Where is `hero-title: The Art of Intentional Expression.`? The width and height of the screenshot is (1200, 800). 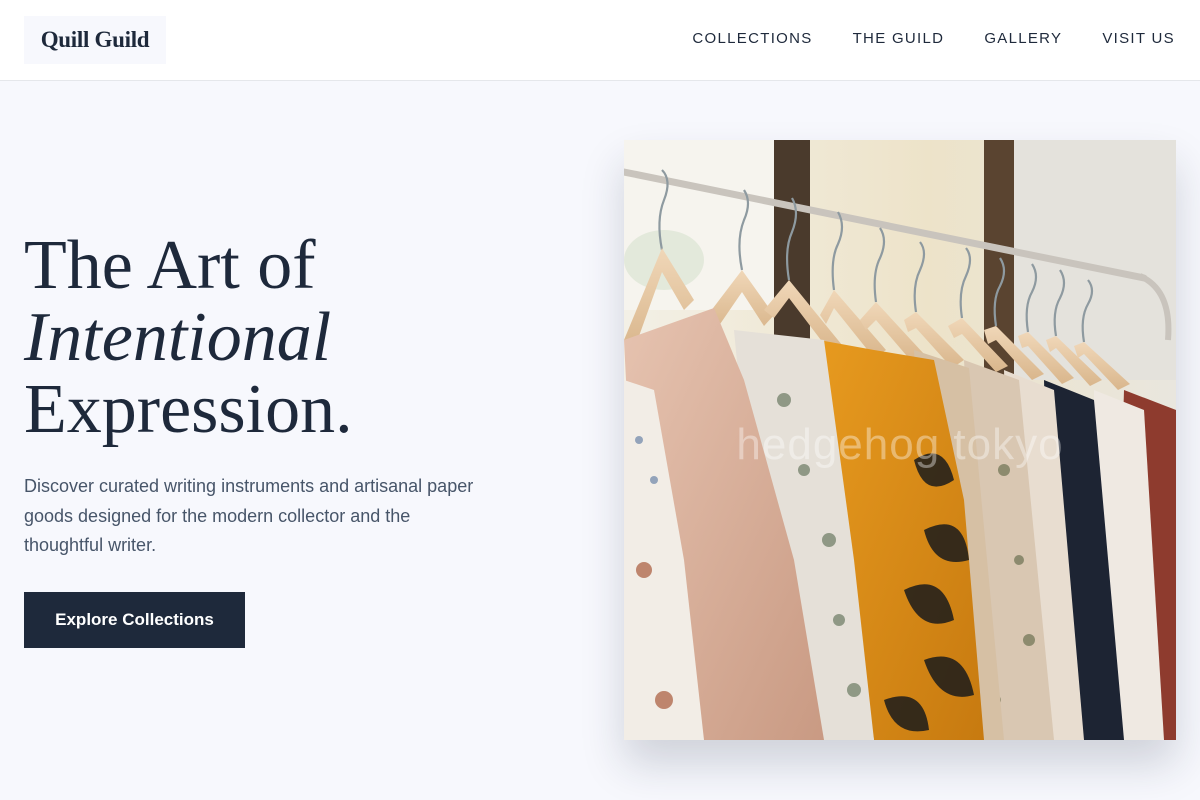 hero-title: The Art of Intentional Expression. is located at coordinates (188, 338).